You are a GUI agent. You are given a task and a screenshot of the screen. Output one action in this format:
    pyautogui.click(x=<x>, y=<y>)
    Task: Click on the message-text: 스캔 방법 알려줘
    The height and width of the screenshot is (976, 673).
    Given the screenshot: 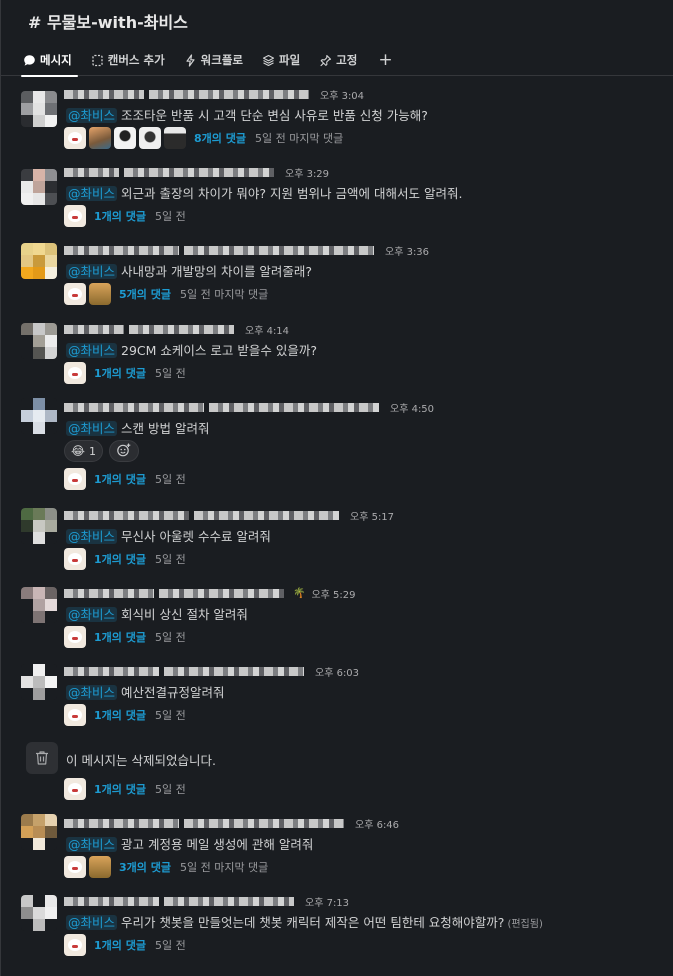 What is the action you would take?
    pyautogui.click(x=165, y=428)
    